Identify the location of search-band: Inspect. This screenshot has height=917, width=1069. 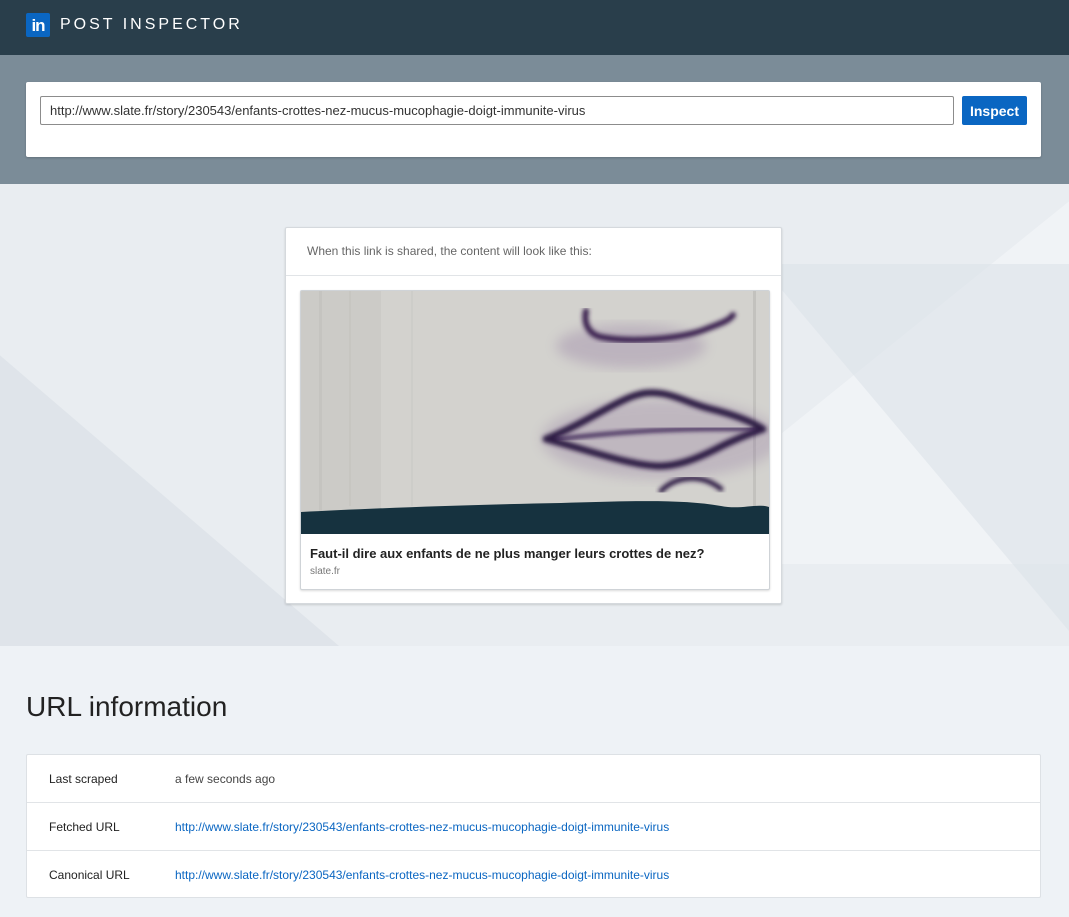
(534, 119).